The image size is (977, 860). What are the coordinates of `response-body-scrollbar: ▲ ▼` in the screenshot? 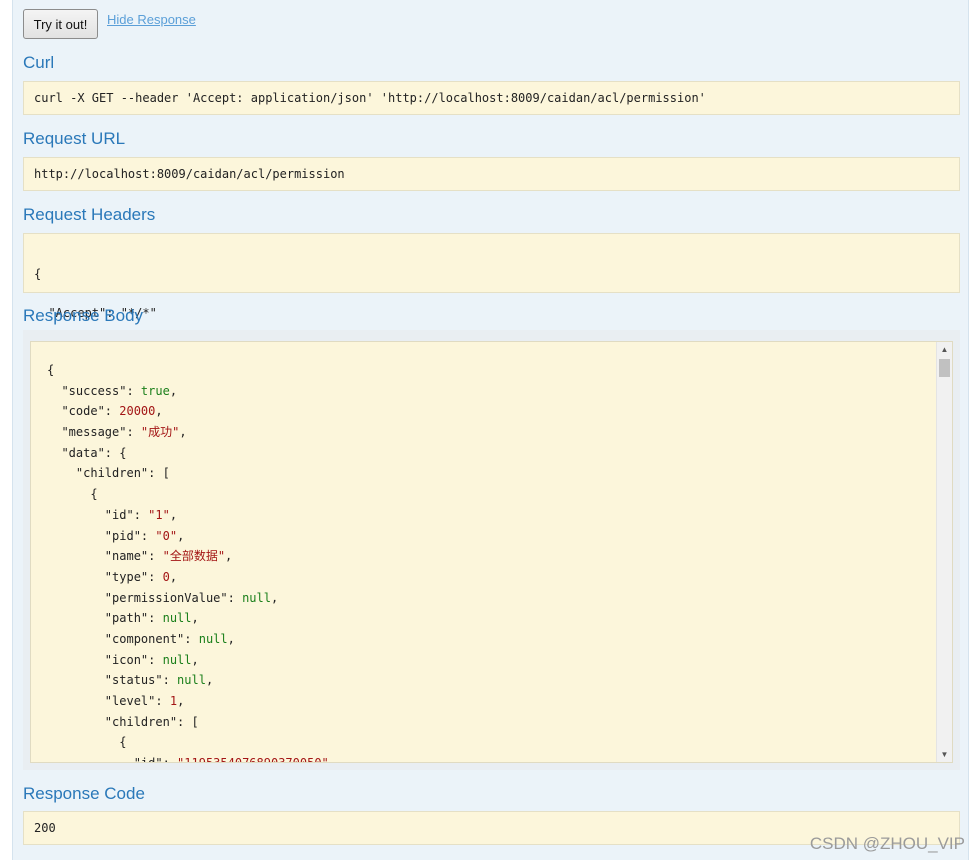 It's located at (944, 552).